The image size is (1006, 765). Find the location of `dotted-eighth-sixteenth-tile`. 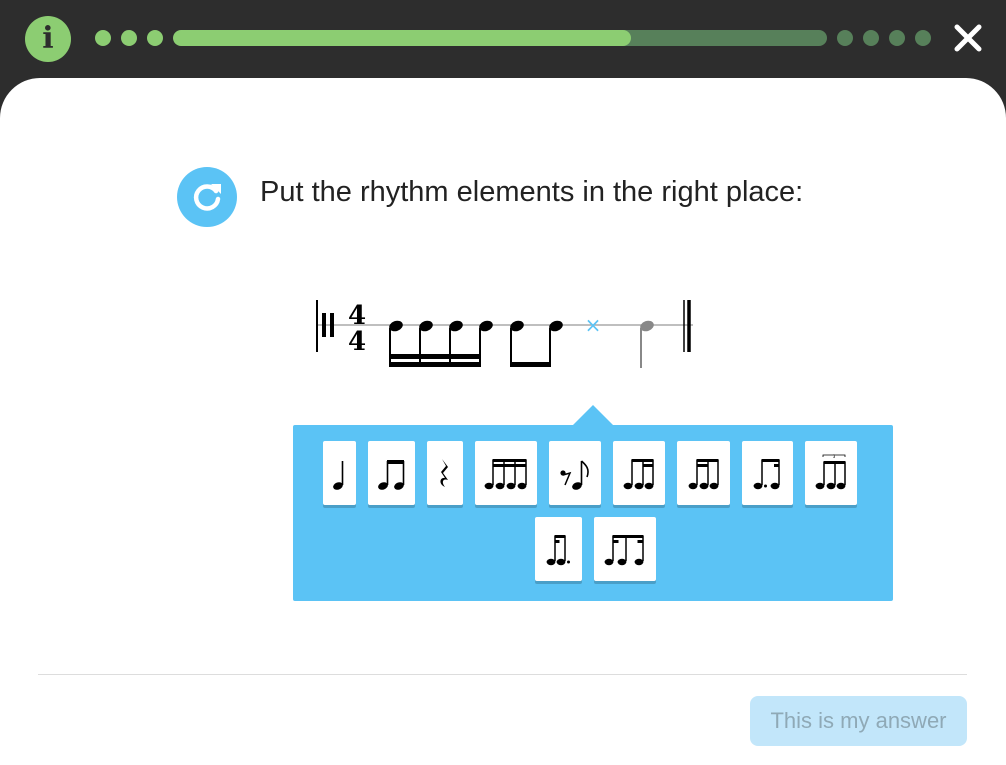

dotted-eighth-sixteenth-tile is located at coordinates (767, 473).